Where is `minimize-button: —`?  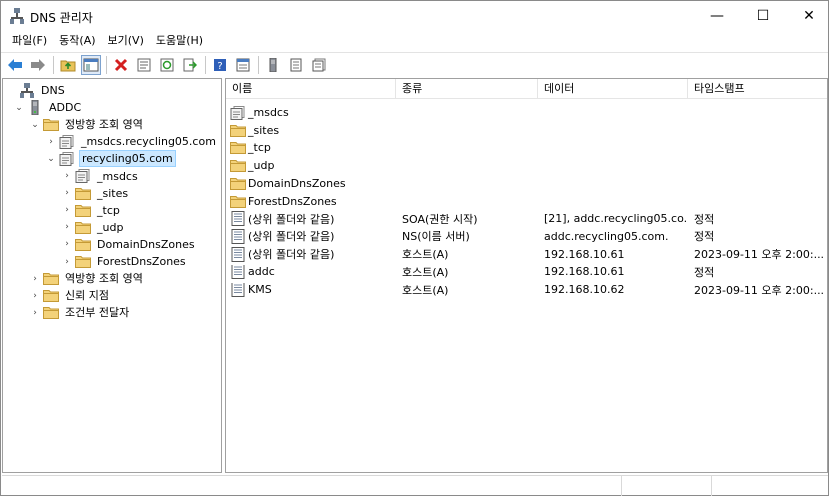 minimize-button: — is located at coordinates (717, 16).